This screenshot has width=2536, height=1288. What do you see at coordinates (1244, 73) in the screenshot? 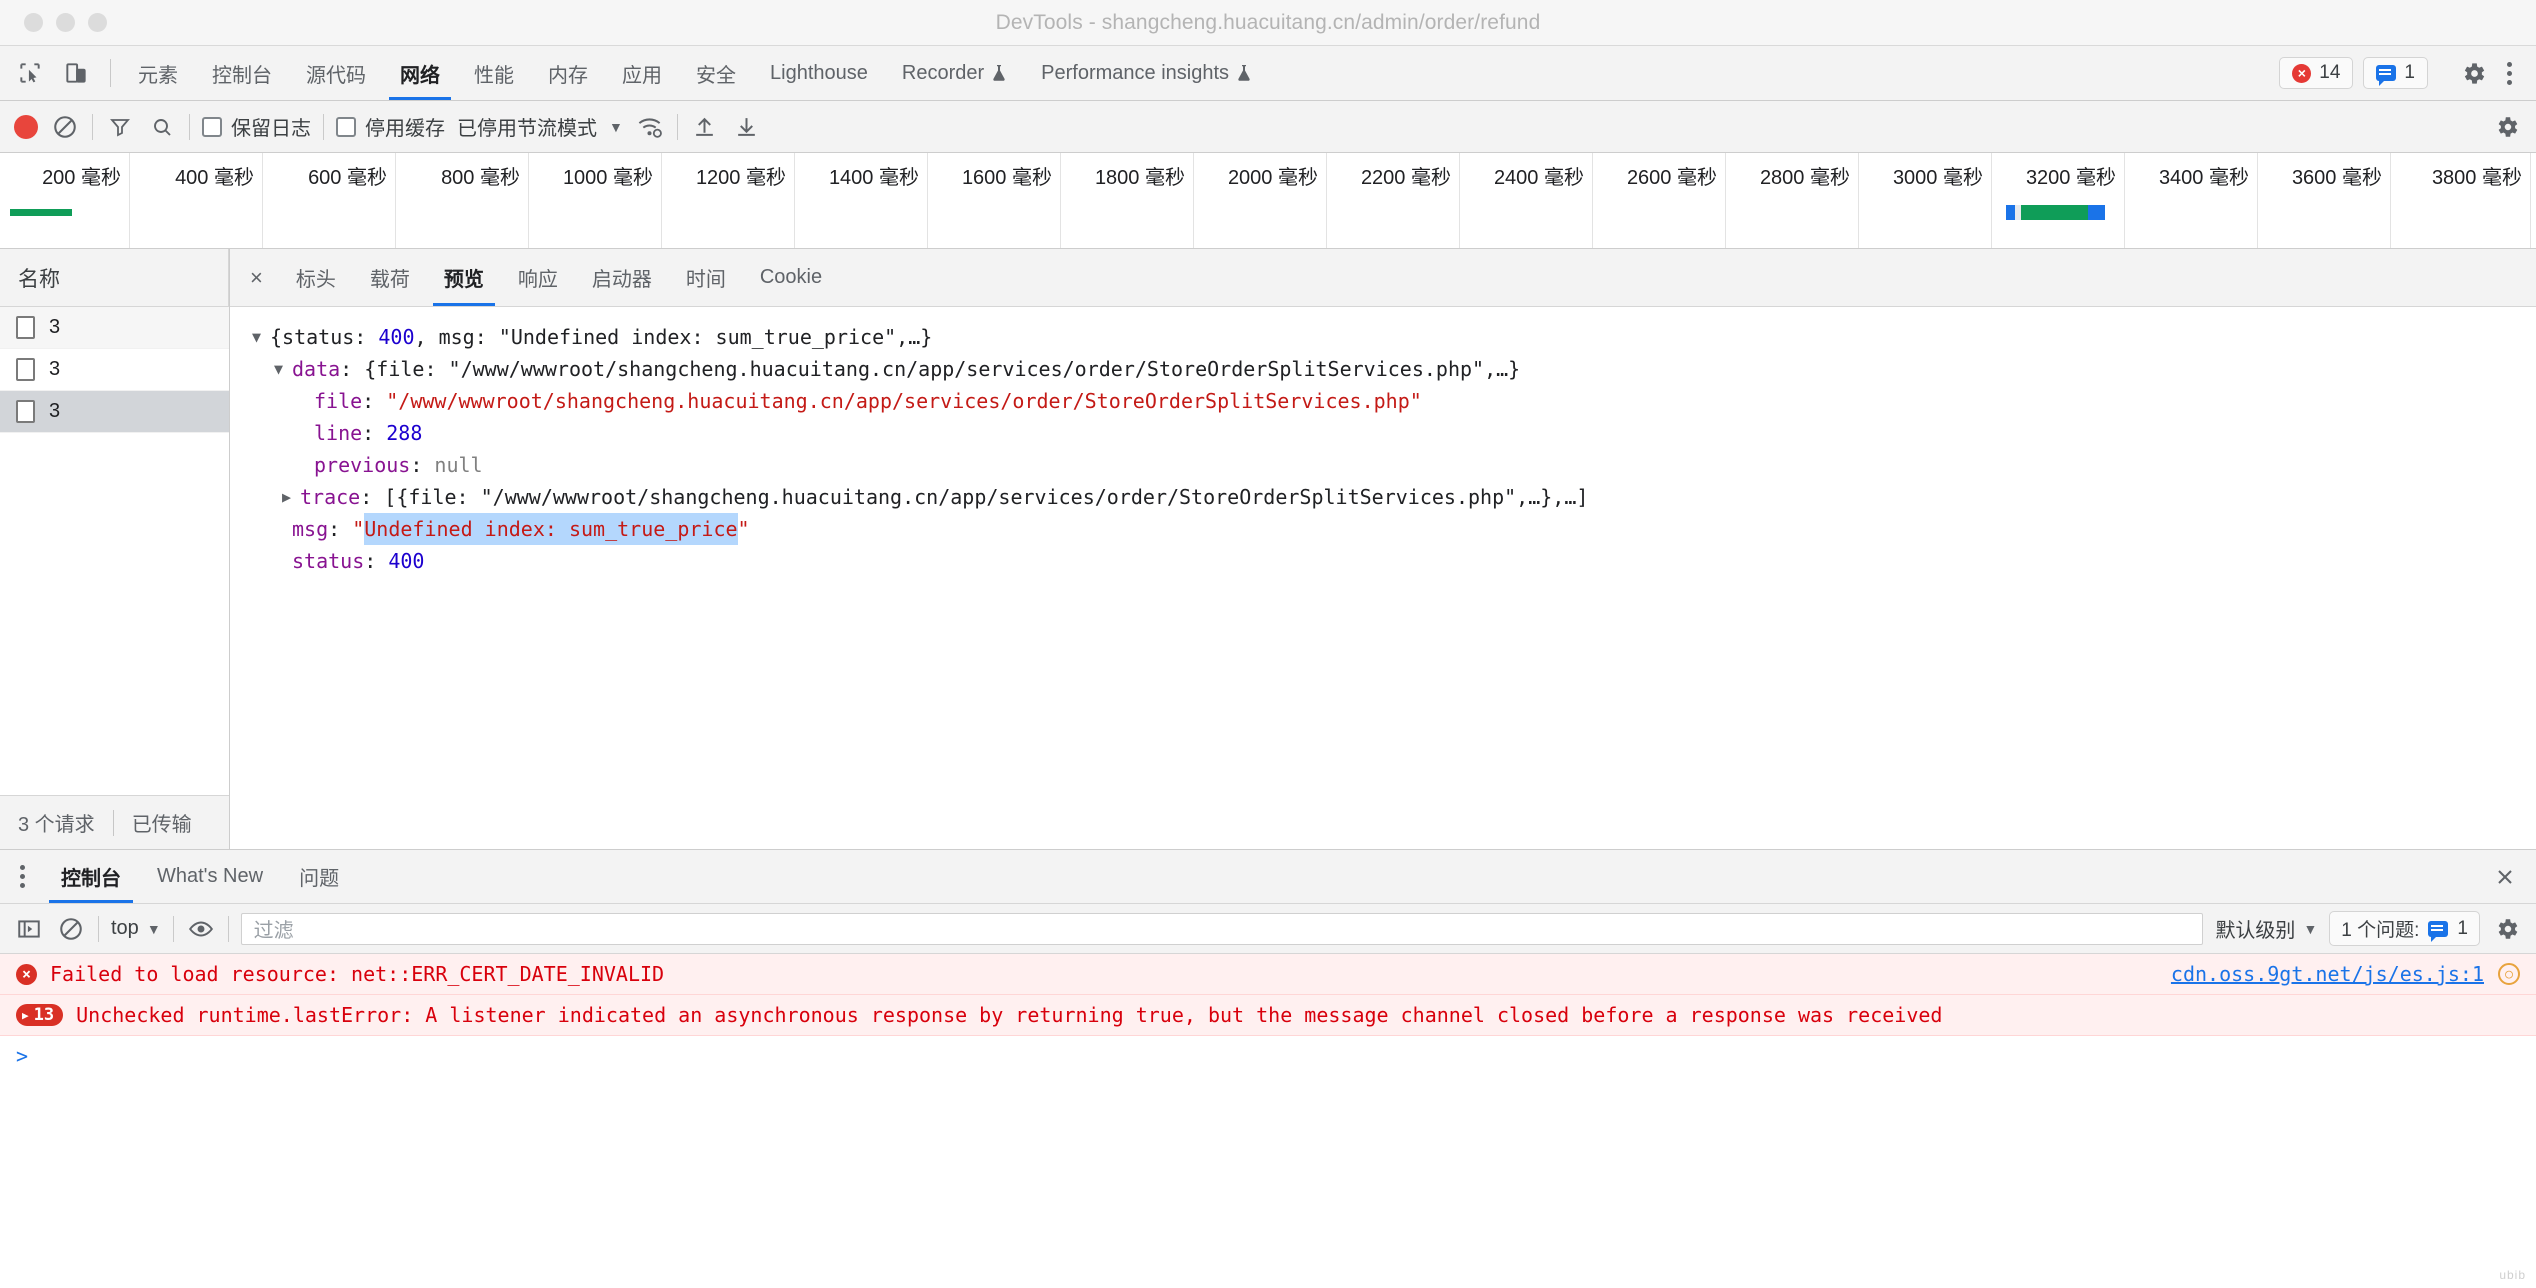
I see `flask-icon` at bounding box center [1244, 73].